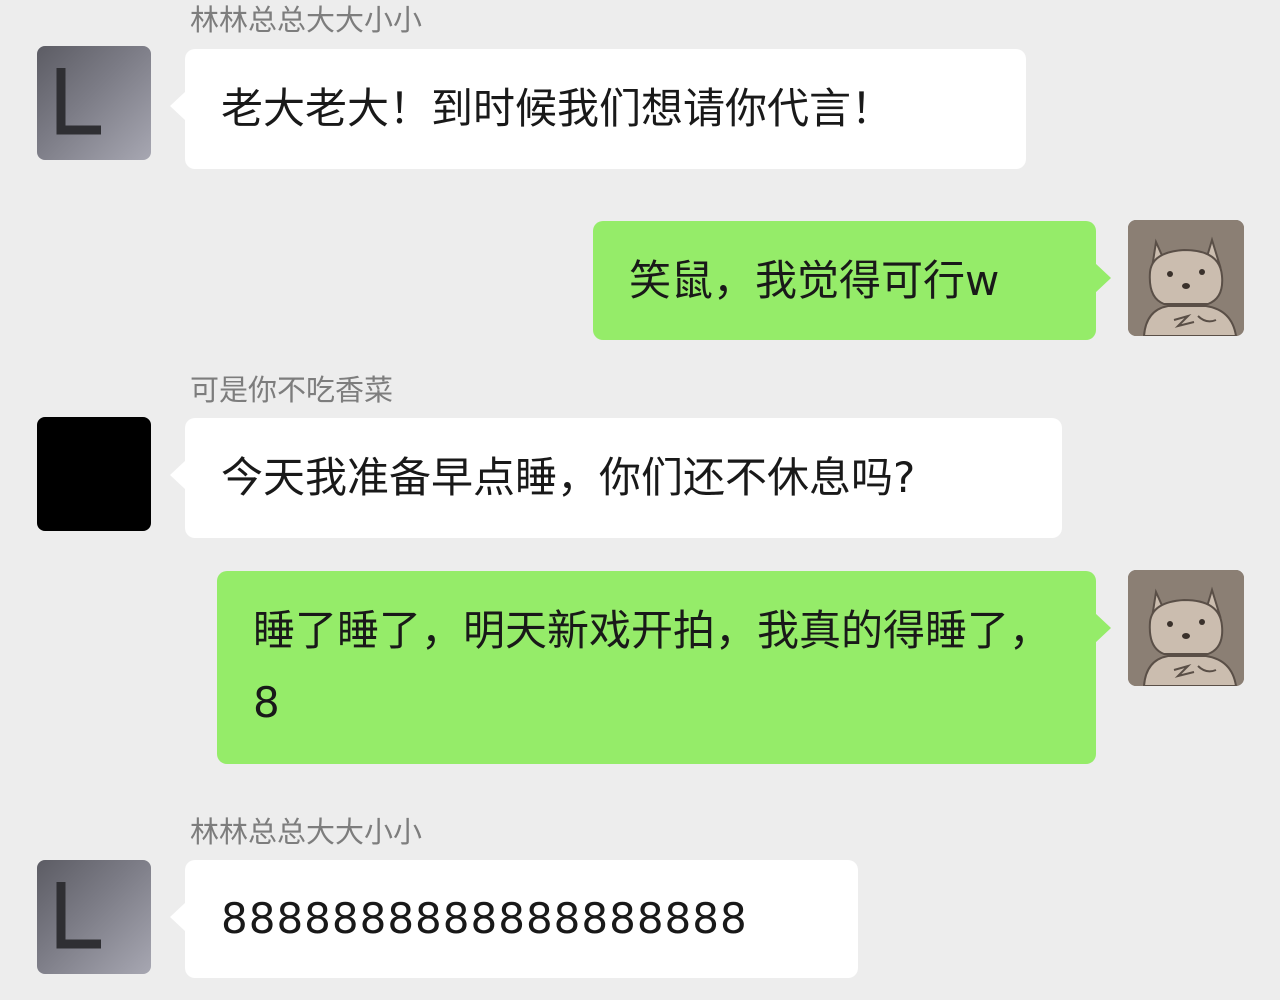 This screenshot has width=1280, height=1000. I want to click on message-text: 今天我准备早点睡，你们还不休息吗?, so click(568, 477).